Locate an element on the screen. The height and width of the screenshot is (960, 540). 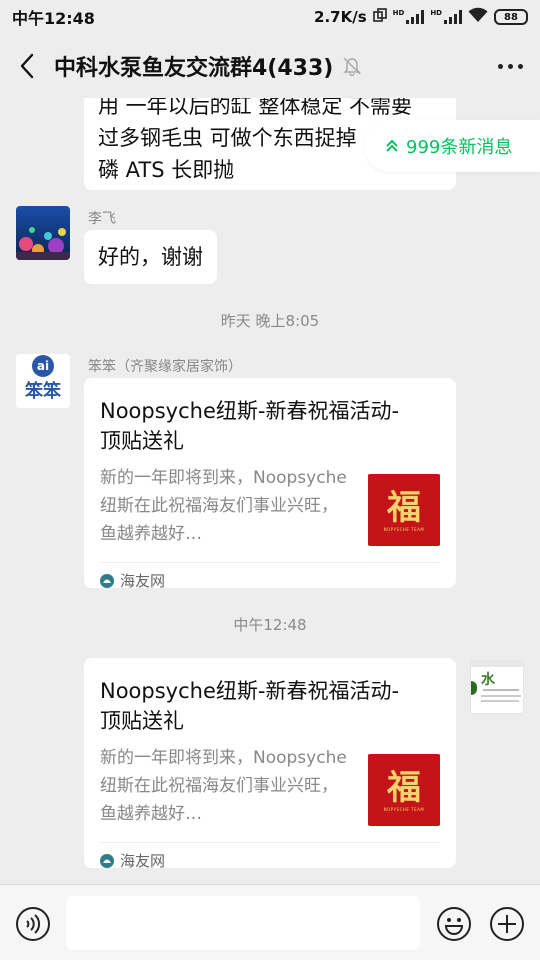
back-arrow-icon is located at coordinates (27, 66).